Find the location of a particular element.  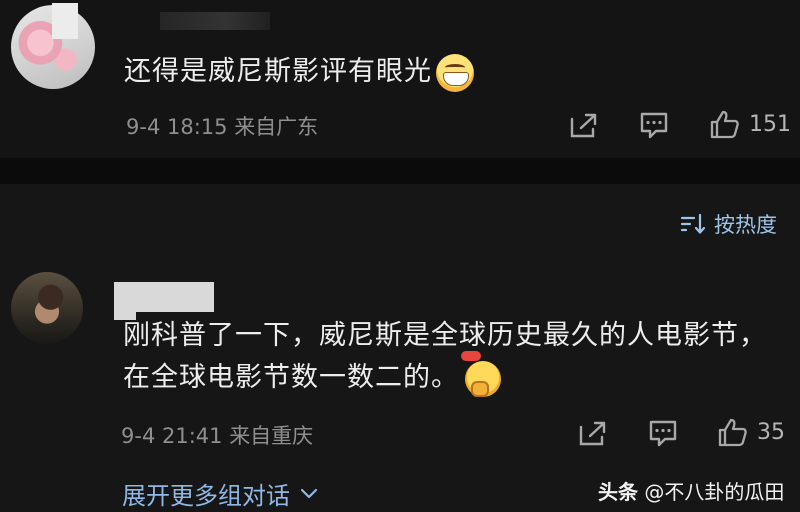

chevron-down-icon is located at coordinates (309, 493).